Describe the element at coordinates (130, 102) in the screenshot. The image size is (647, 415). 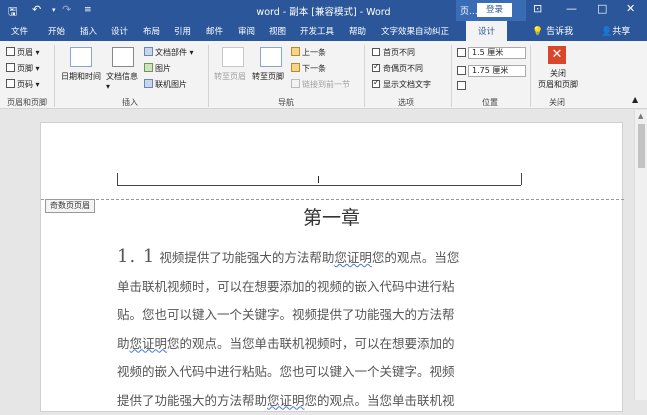
I see `group-label-insert: 插入` at that location.